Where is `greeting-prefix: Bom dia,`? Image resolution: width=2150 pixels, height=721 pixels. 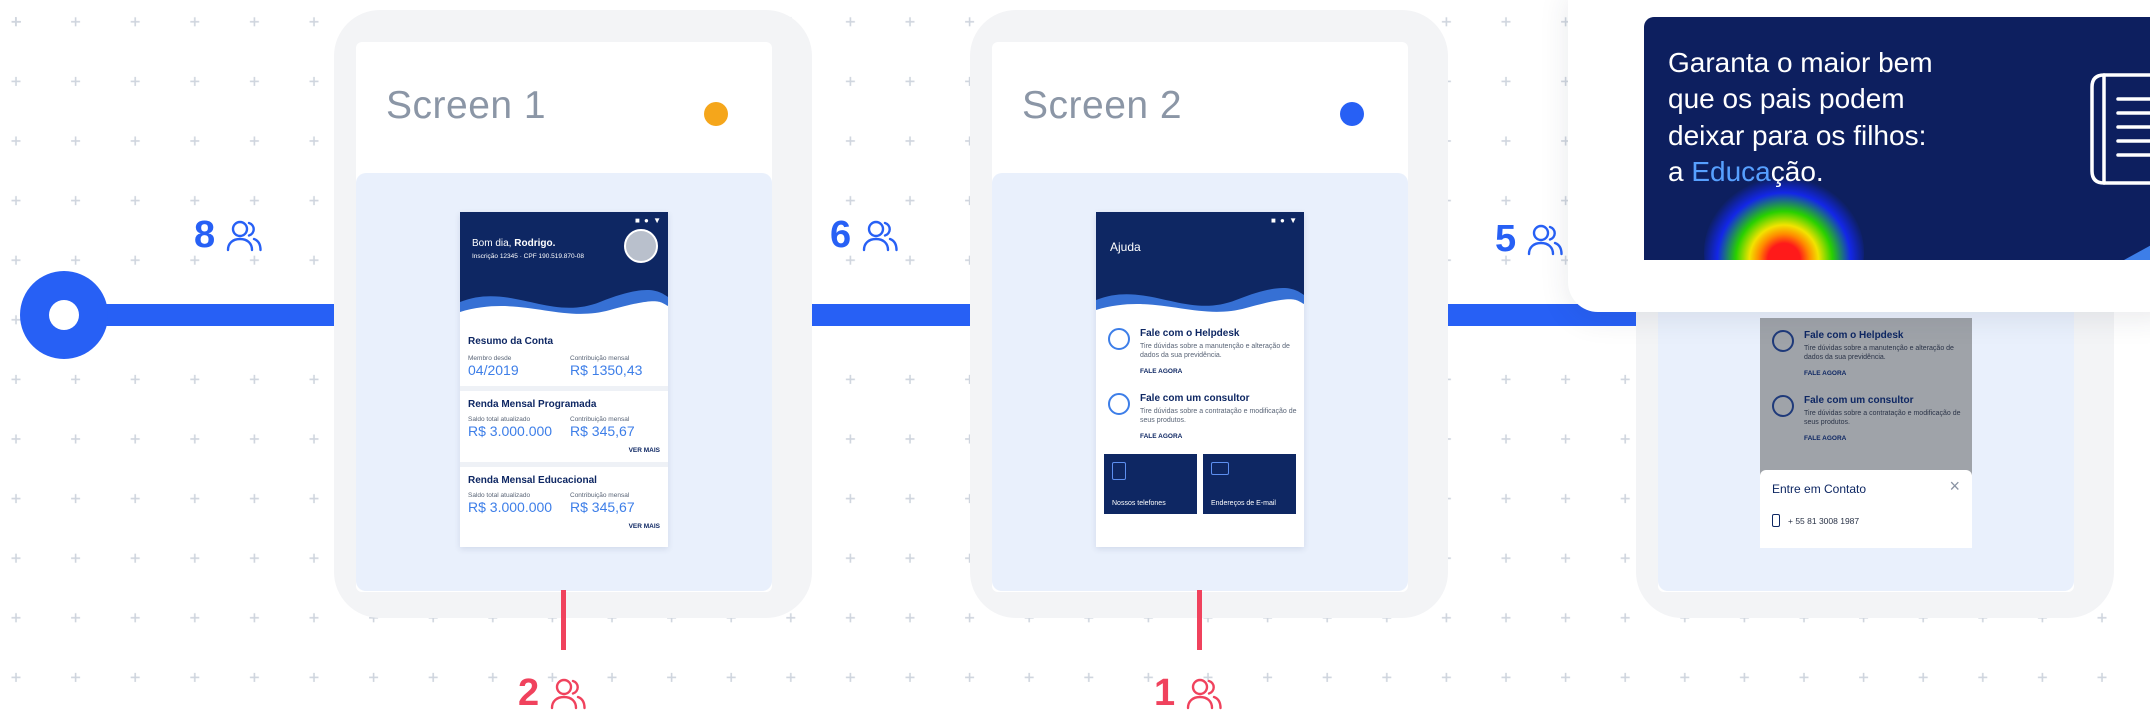 greeting-prefix: Bom dia, is located at coordinates (493, 243).